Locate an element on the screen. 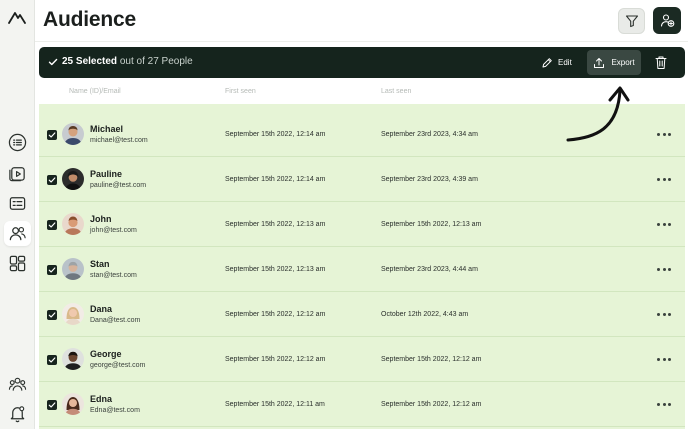 The image size is (688, 429). list-icon is located at coordinates (17, 142).